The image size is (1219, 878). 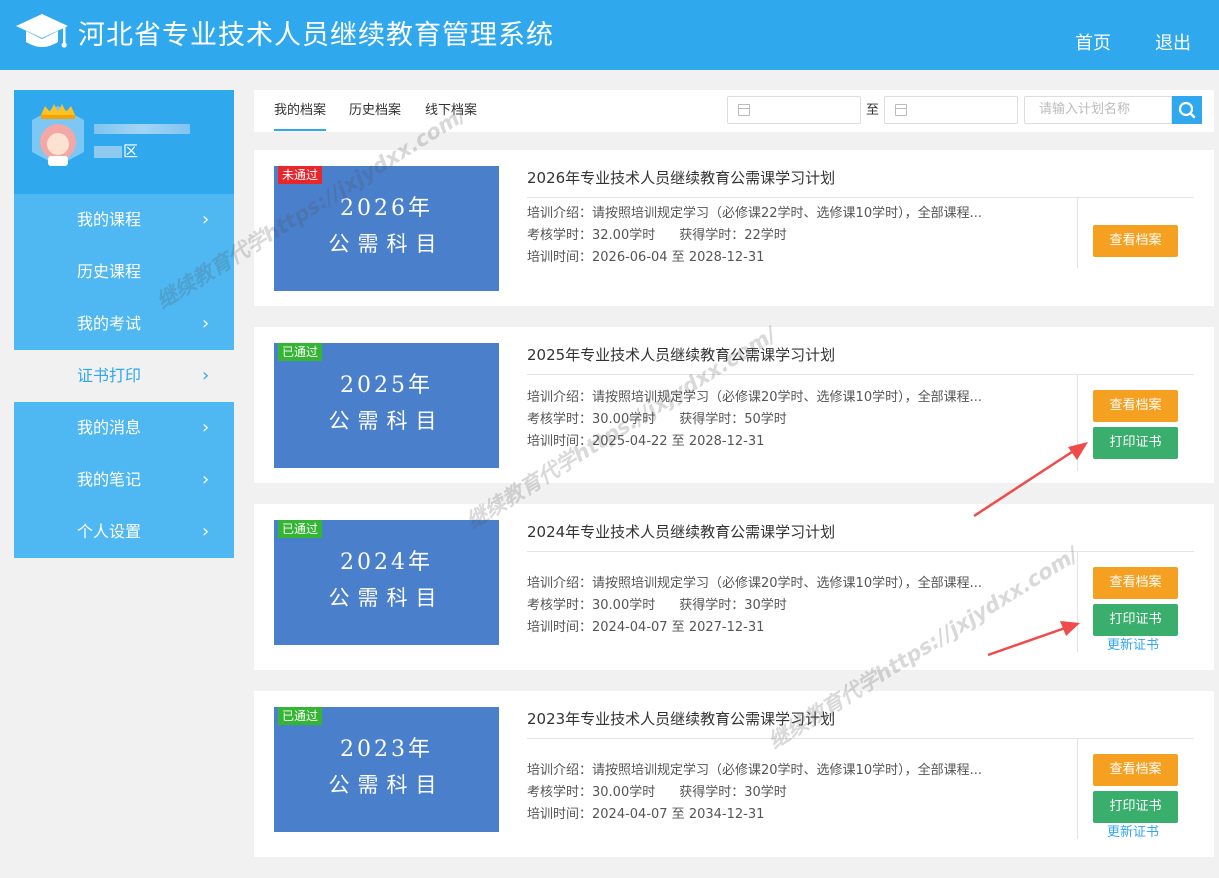 I want to click on nav-home-link: 首页, so click(x=1093, y=44).